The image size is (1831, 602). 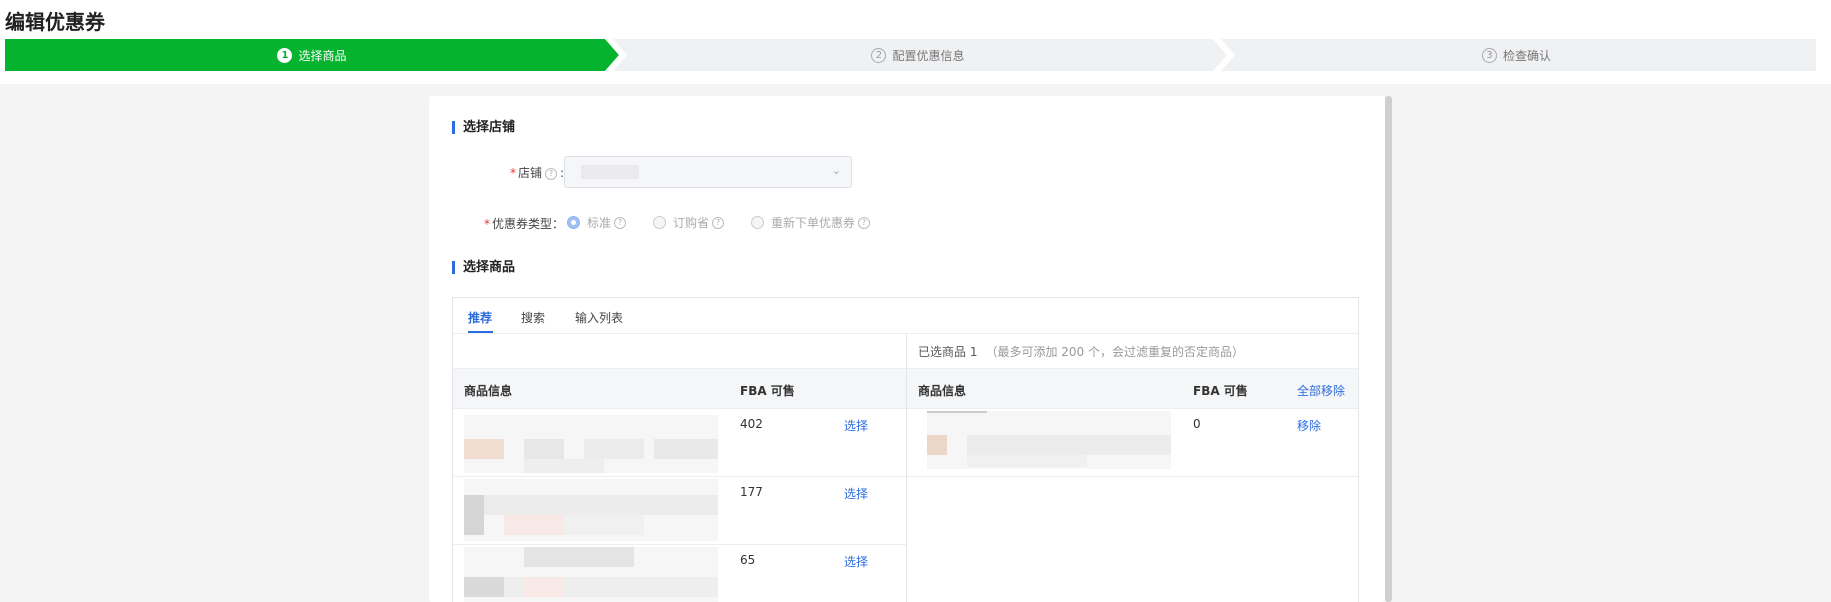 What do you see at coordinates (1309, 425) in the screenshot?
I see `remove-product-button: 移除` at bounding box center [1309, 425].